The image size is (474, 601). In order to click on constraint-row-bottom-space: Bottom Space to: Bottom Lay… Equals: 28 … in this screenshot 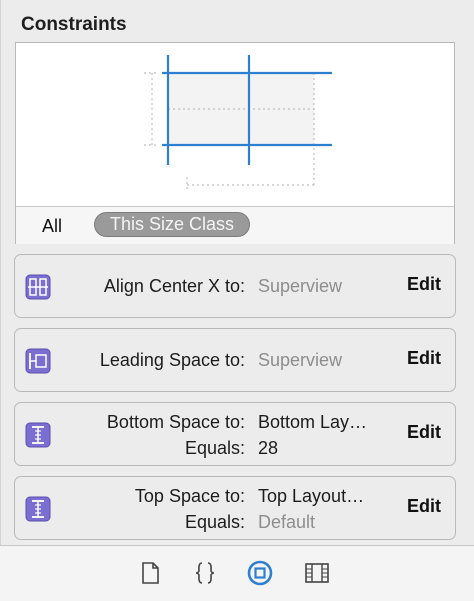, I will do `click(235, 434)`.